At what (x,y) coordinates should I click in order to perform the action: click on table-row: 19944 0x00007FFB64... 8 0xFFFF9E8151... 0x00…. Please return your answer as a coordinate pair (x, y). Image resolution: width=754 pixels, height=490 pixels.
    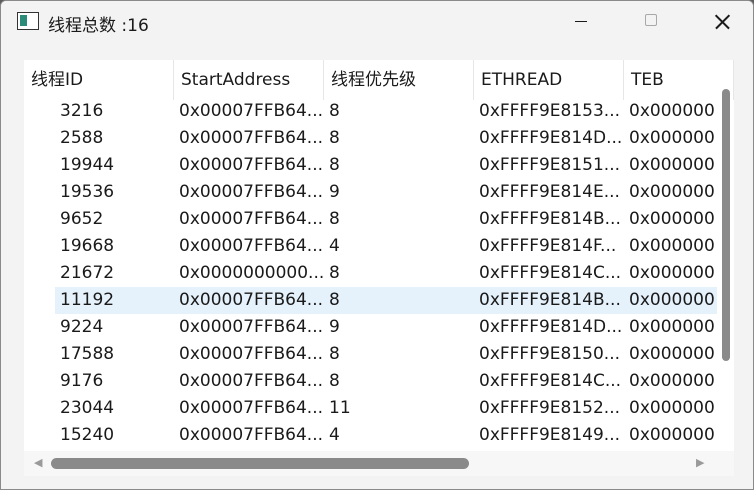
    Looking at the image, I should click on (370, 165).